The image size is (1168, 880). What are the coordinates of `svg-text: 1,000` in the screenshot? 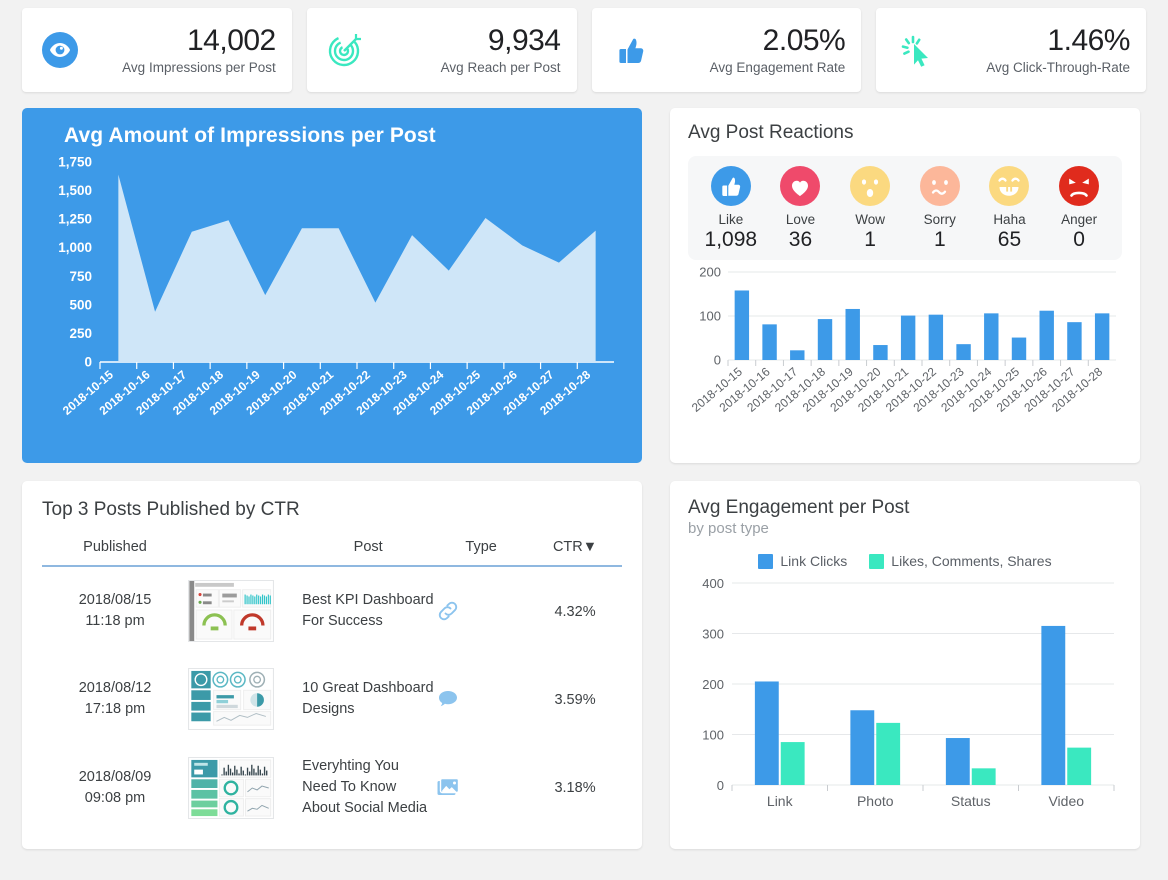 It's located at (75, 247).